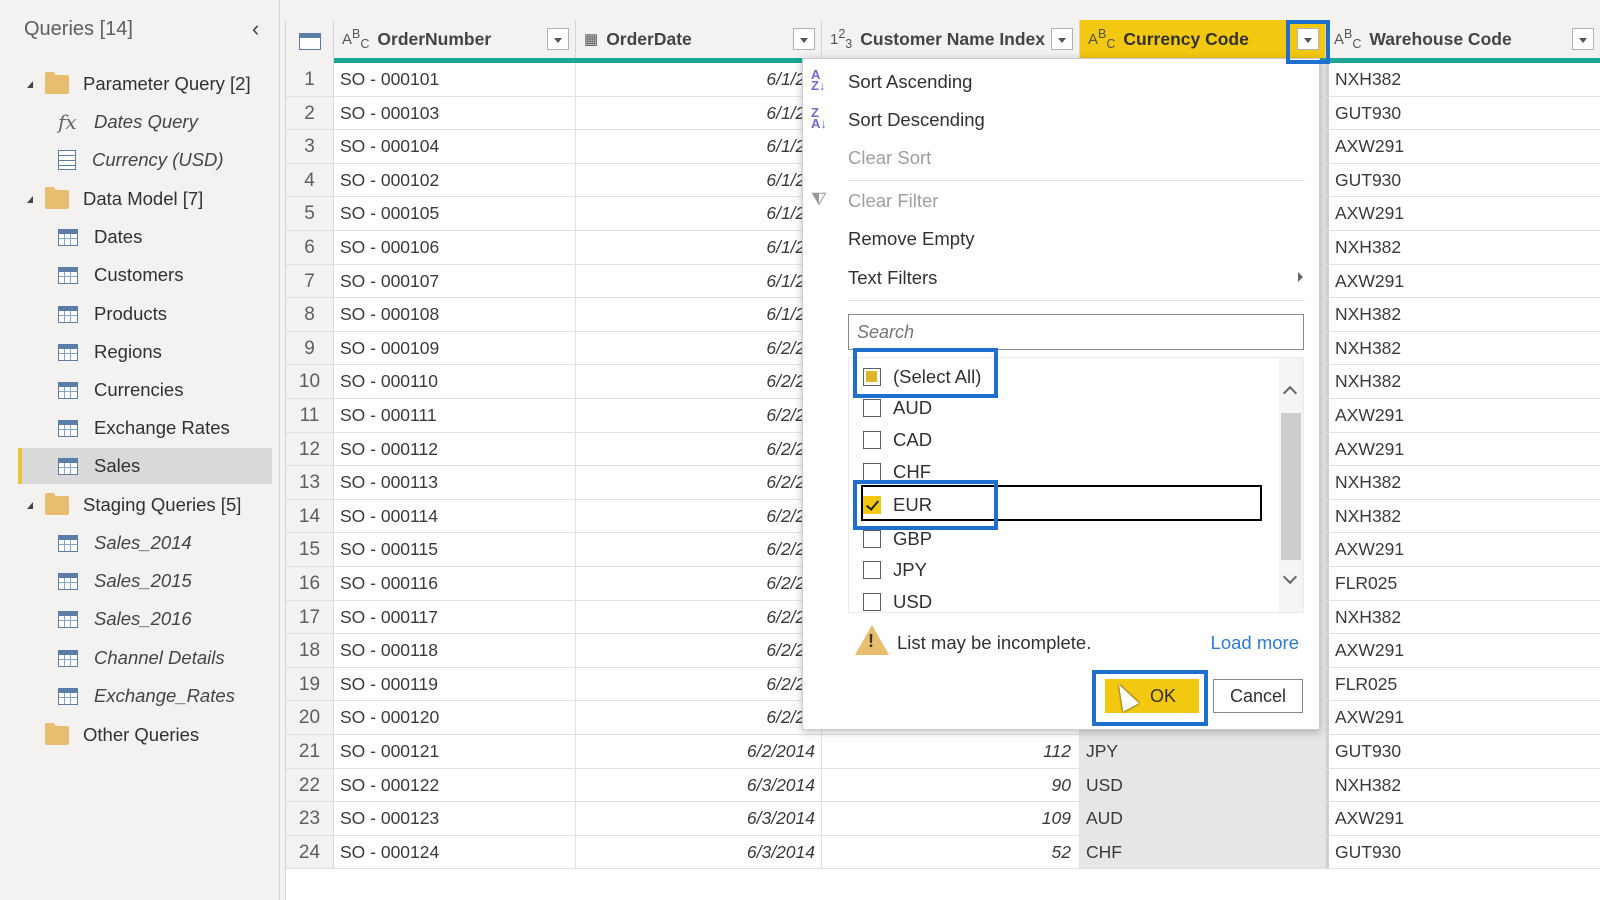  Describe the element at coordinates (872, 377) in the screenshot. I see `checkbox-partial` at that location.